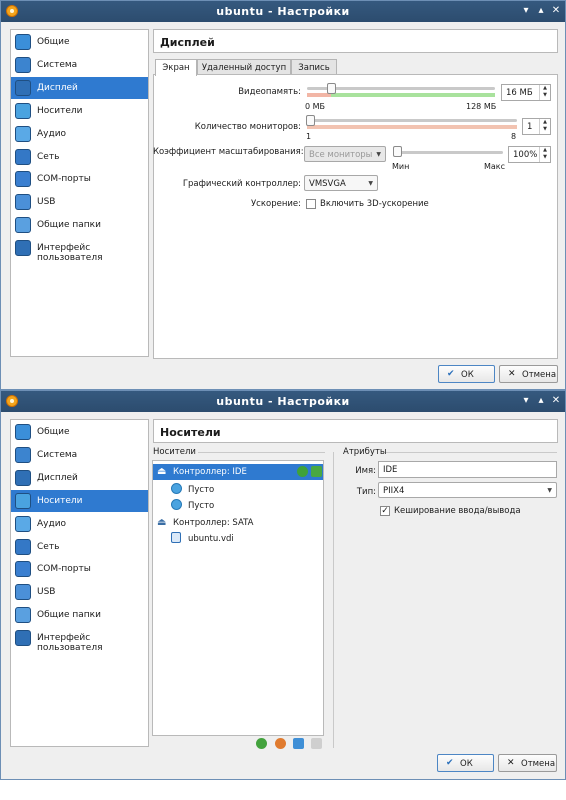  Describe the element at coordinates (57, 87) in the screenshot. I see `sidebar-item-label: Дисплей` at that location.